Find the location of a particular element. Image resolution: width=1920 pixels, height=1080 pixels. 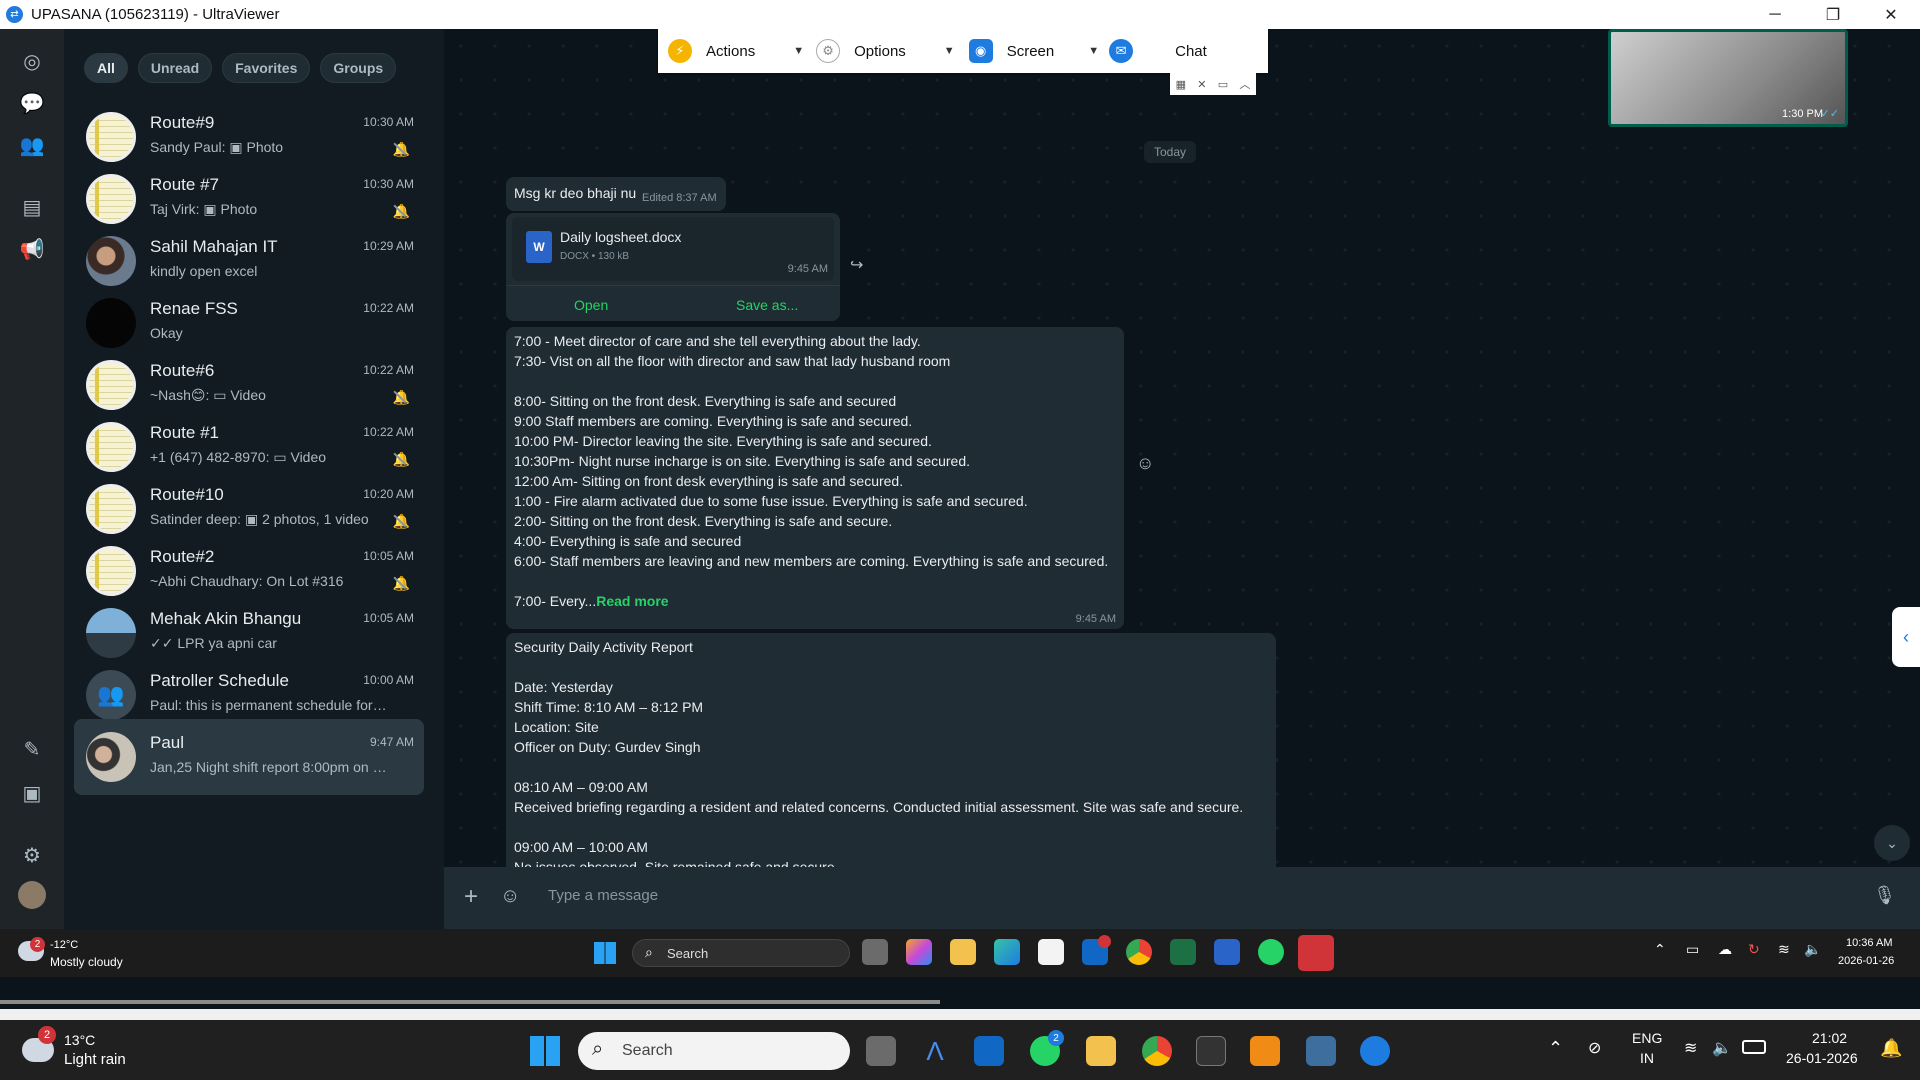

copilot-icon is located at coordinates (919, 952).